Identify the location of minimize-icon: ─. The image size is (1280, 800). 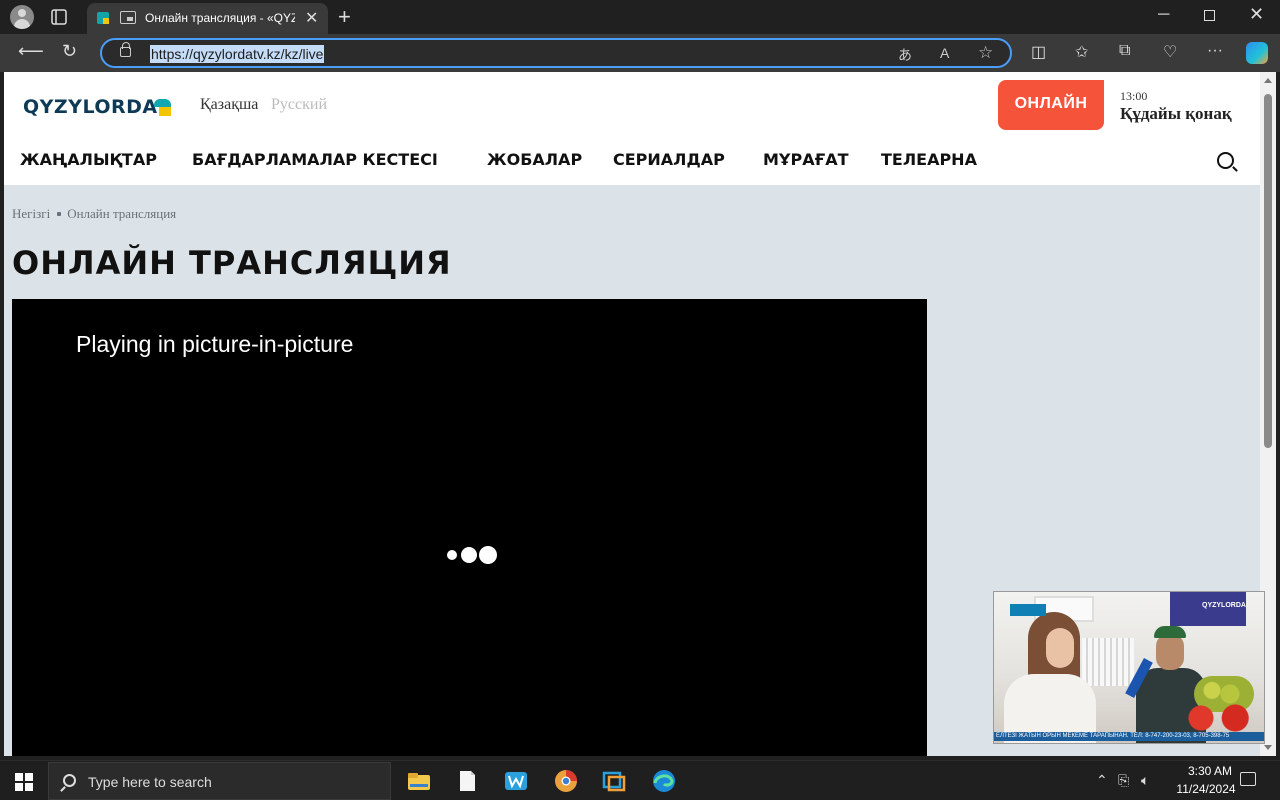
(1163, 15).